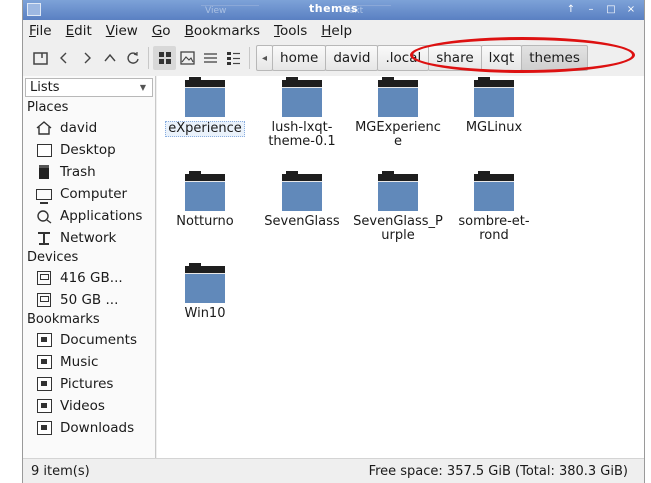 This screenshot has width=651, height=483. I want to click on places-section-title: Places, so click(48, 107).